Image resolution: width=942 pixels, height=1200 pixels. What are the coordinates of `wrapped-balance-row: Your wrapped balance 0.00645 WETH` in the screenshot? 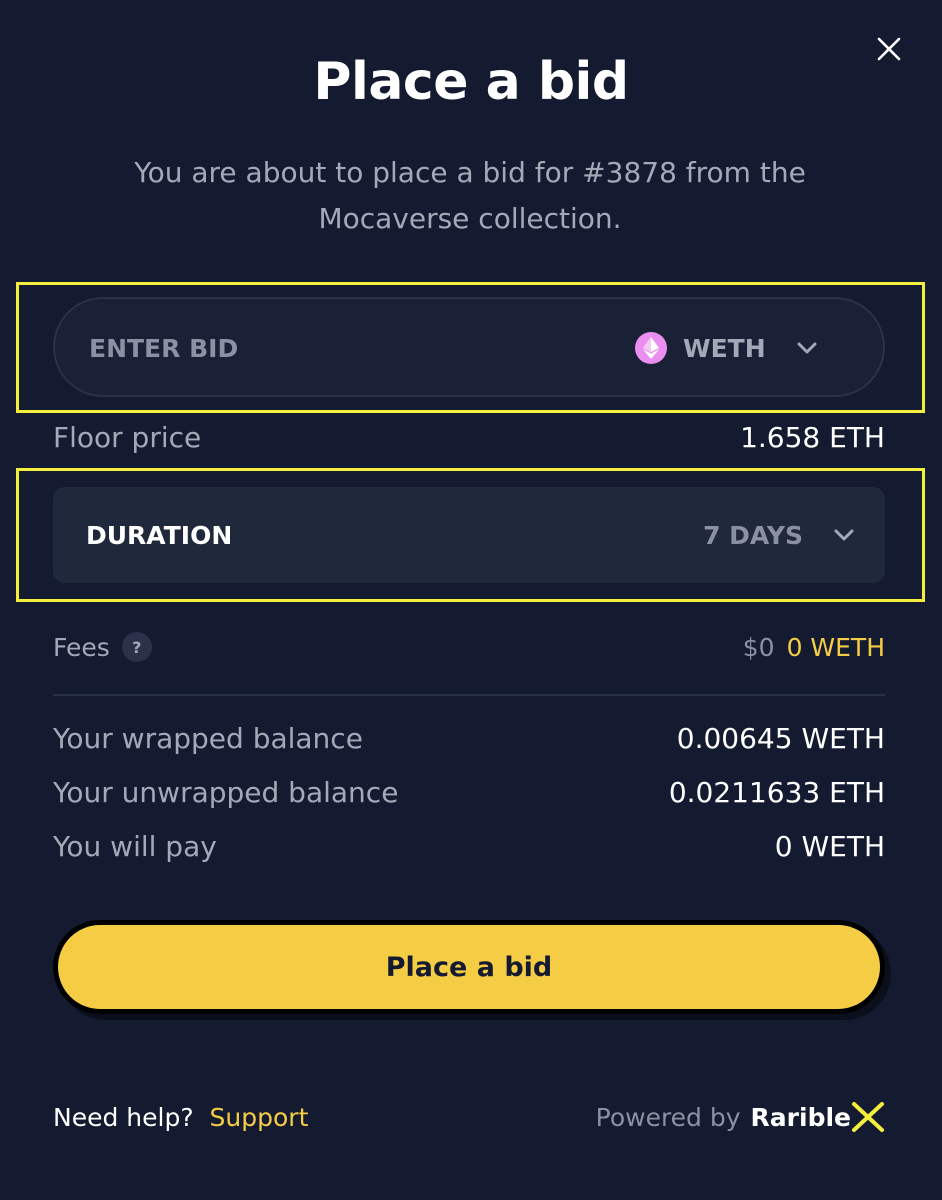 It's located at (469, 738).